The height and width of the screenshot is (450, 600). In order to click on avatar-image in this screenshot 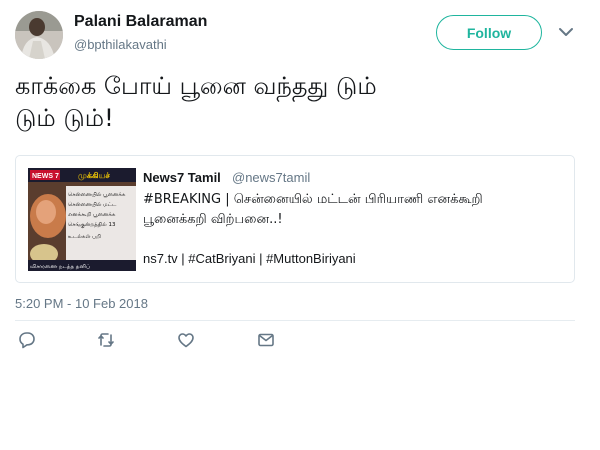, I will do `click(39, 35)`.